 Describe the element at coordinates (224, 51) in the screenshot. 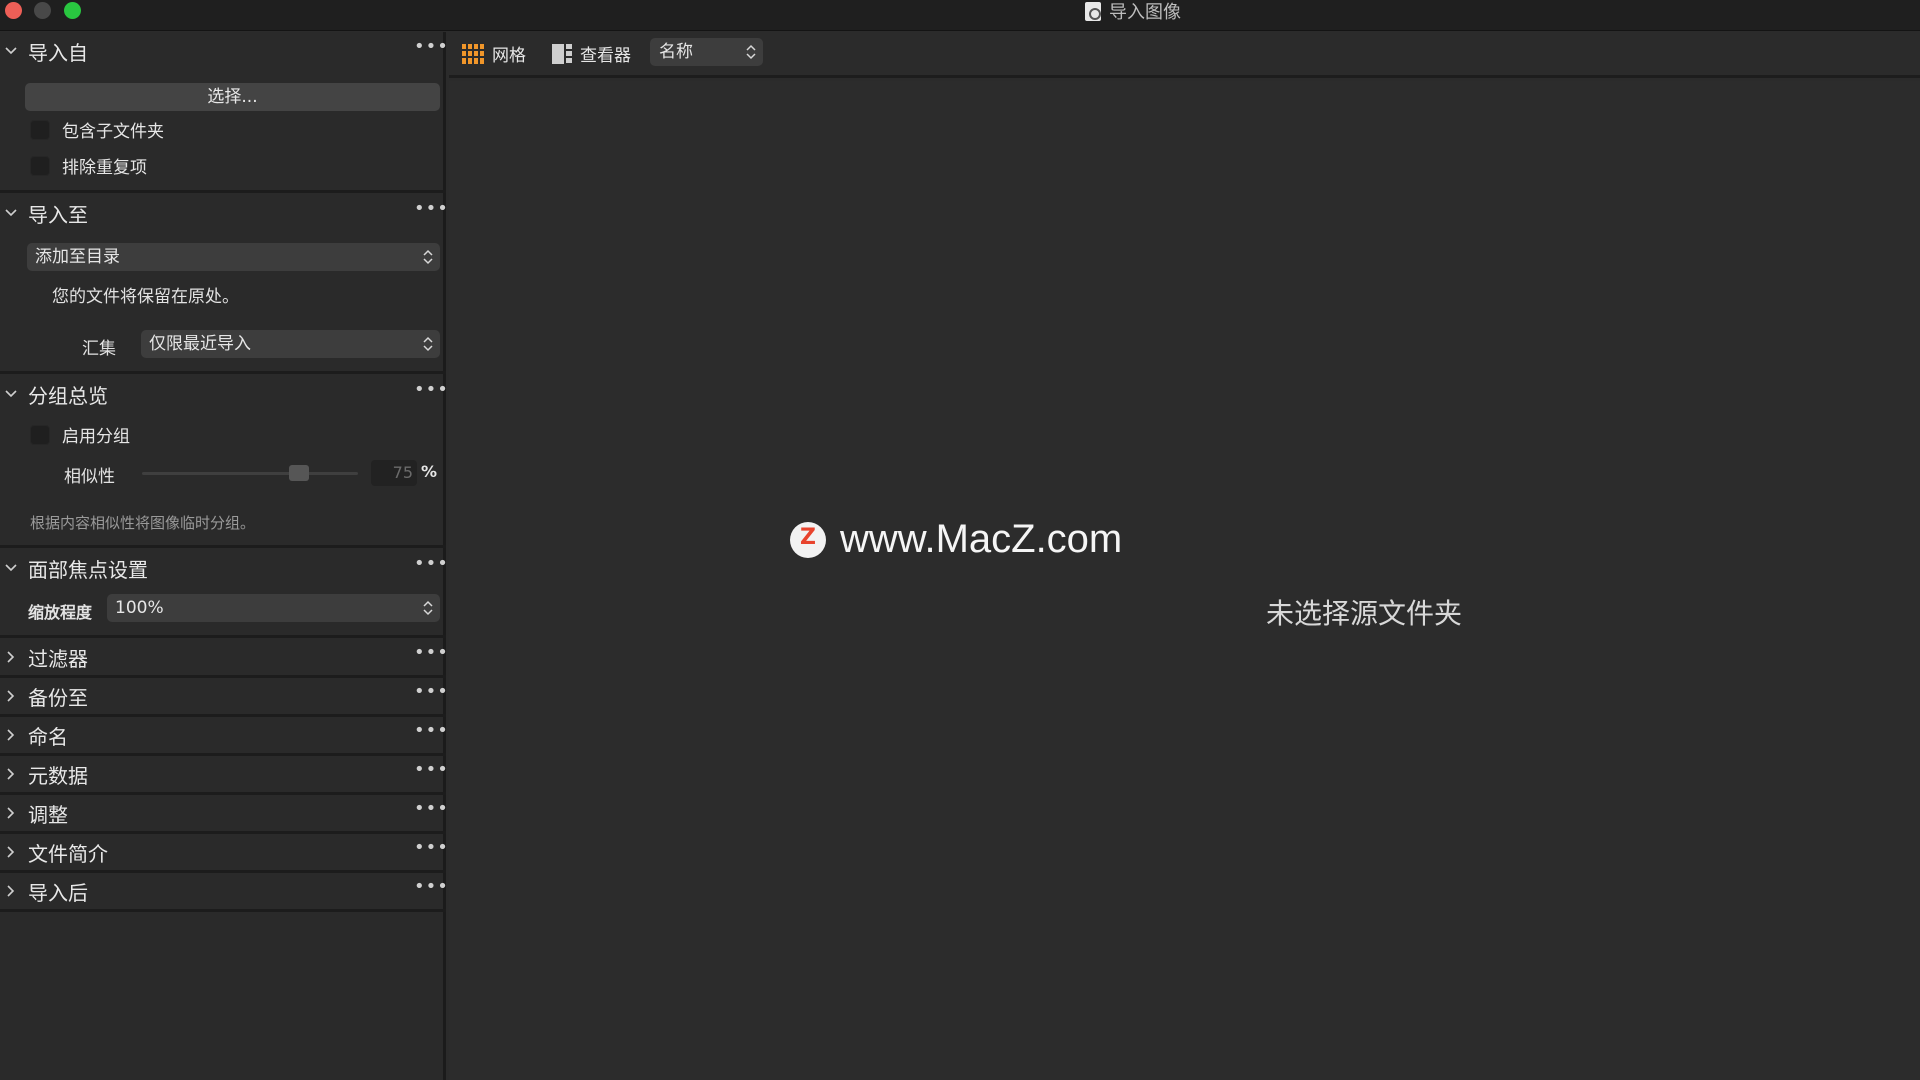

I see `section-import-from-header: 导入自 •••` at that location.